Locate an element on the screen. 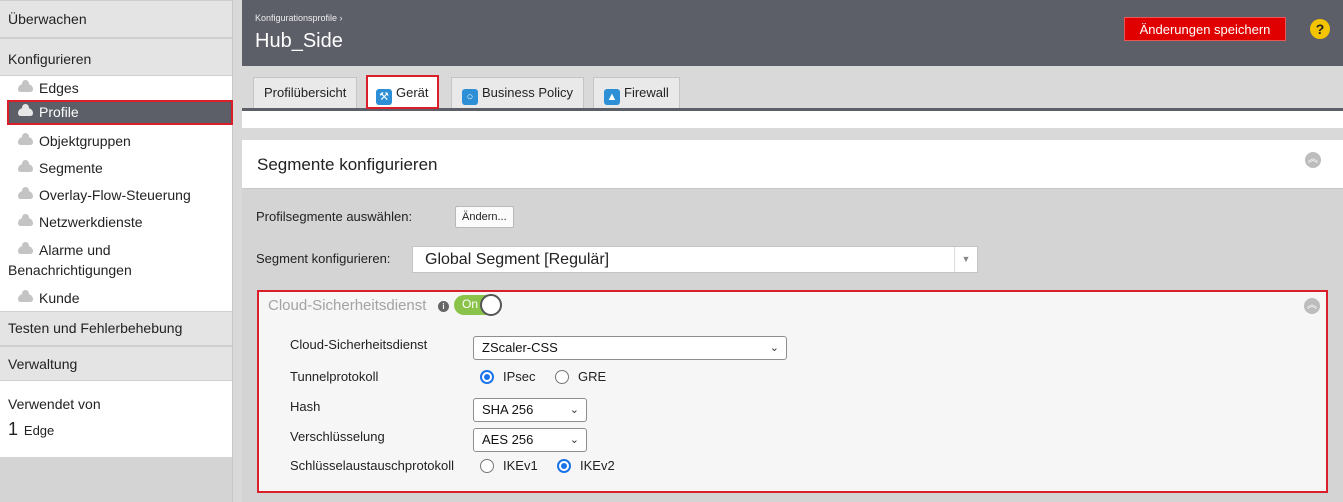 Image resolution: width=1343 pixels, height=502 pixels. radio-ikev2 is located at coordinates (564, 466).